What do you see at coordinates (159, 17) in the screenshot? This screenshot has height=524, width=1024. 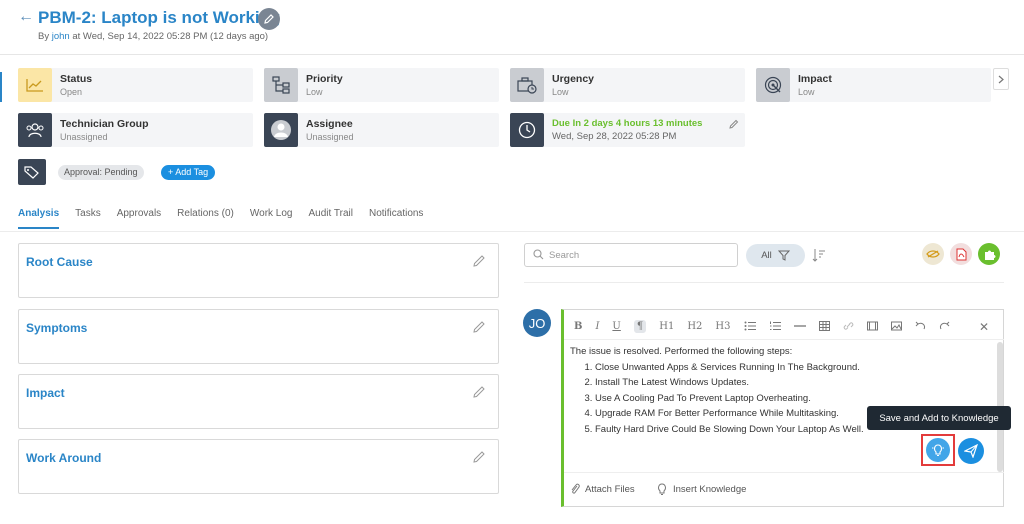 I see `page-title: PBM-2: Laptop is not Working` at bounding box center [159, 17].